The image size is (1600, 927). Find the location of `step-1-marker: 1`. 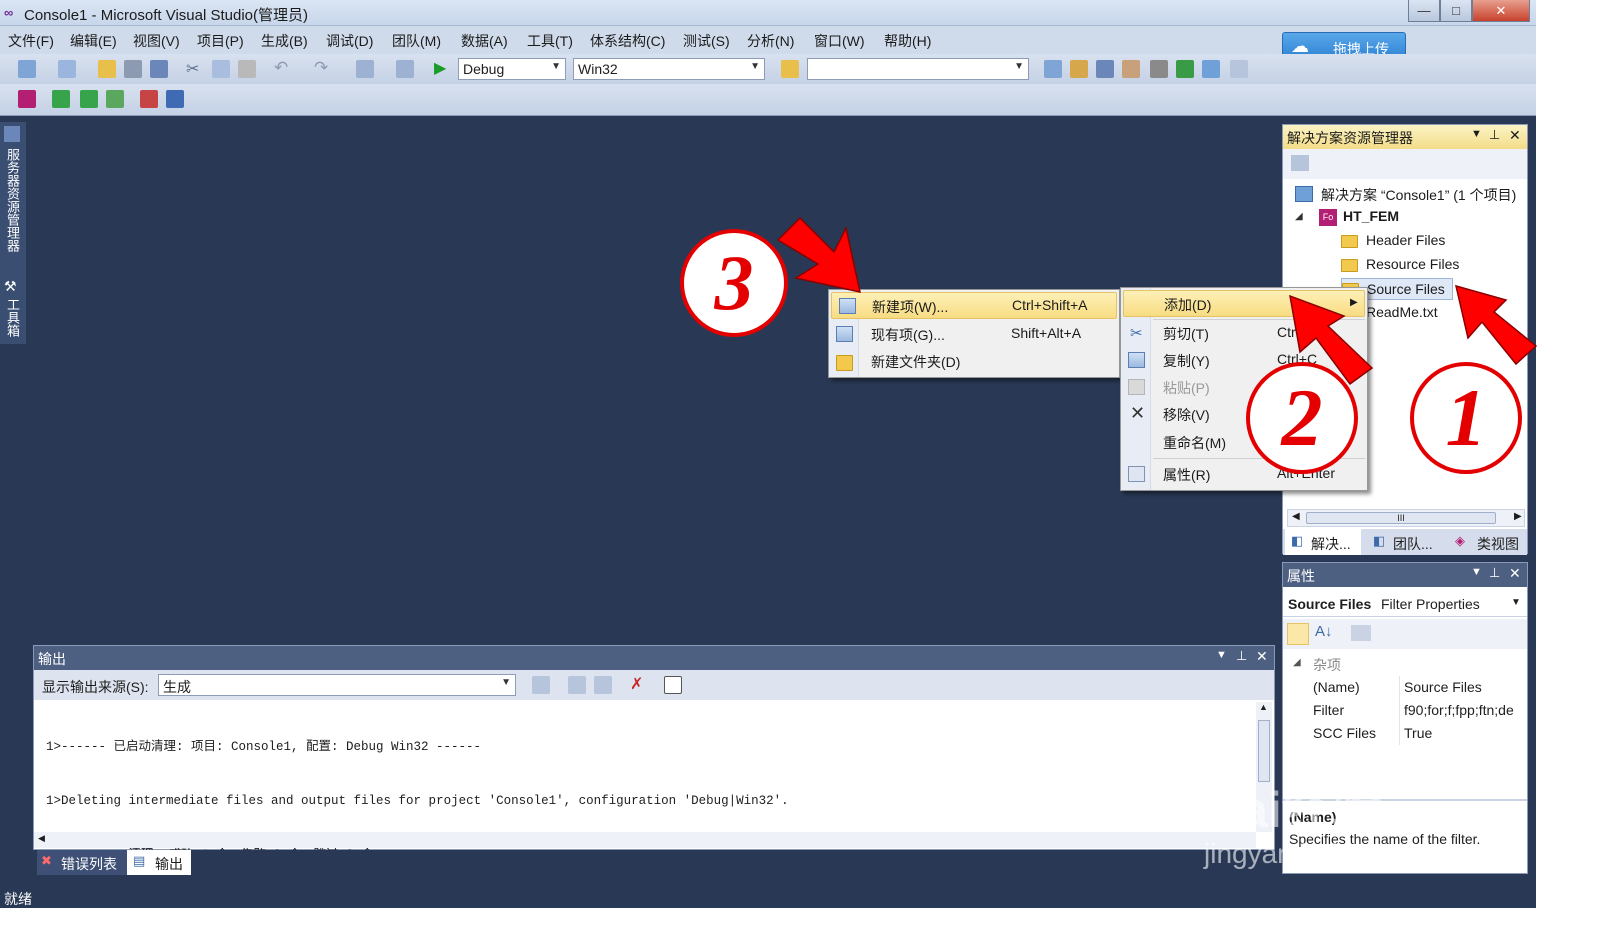

step-1-marker: 1 is located at coordinates (1466, 418).